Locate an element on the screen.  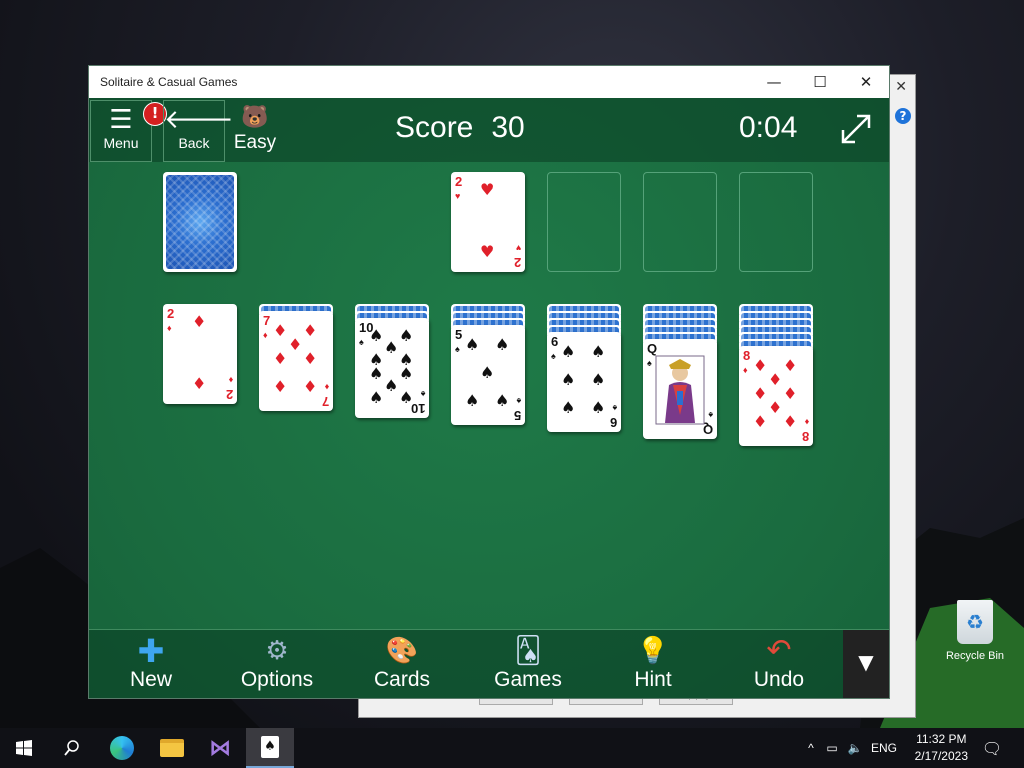
solitaire-icon: ♠ is located at coordinates (270, 747).